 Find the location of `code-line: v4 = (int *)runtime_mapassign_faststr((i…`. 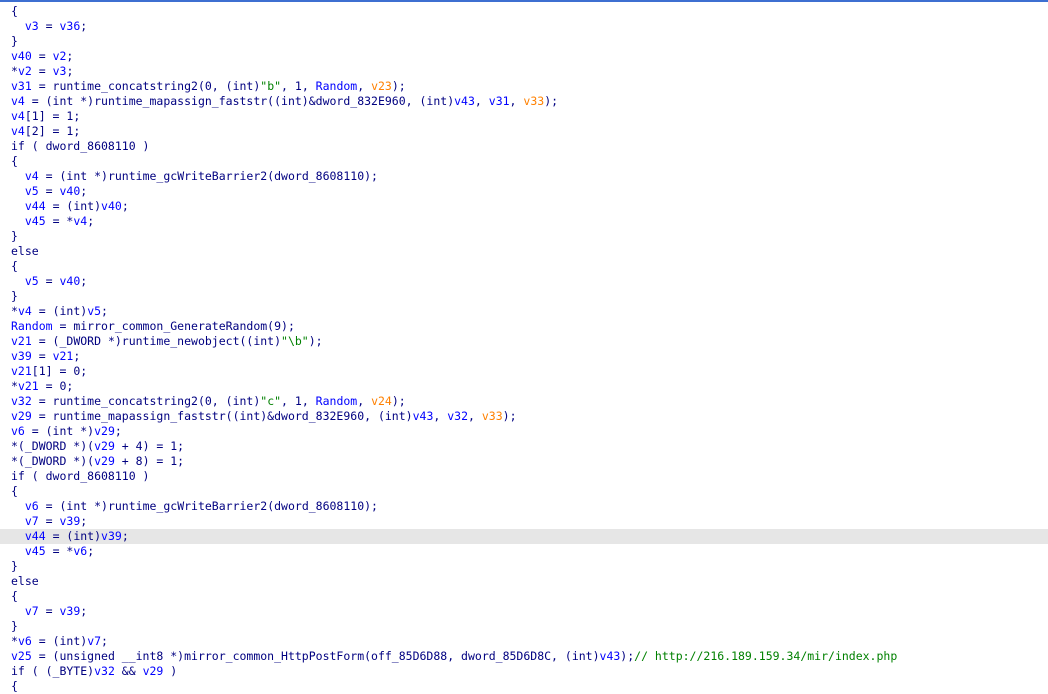

code-line: v4 = (int *)runtime_mapassign_faststr((i… is located at coordinates (524, 101).